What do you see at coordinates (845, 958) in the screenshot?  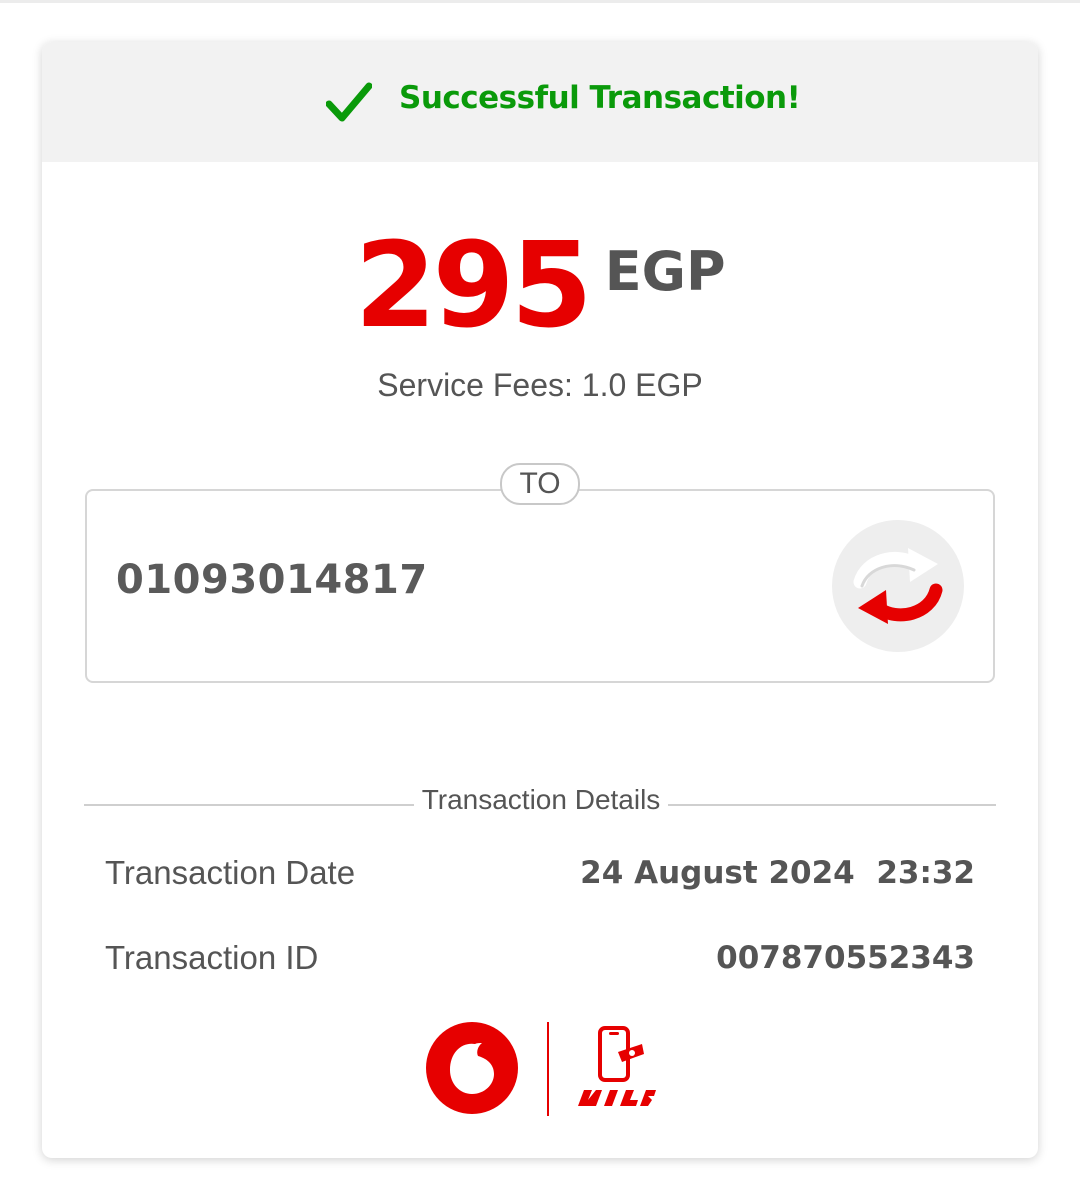 I see `transaction-id-value: 007870552343` at bounding box center [845, 958].